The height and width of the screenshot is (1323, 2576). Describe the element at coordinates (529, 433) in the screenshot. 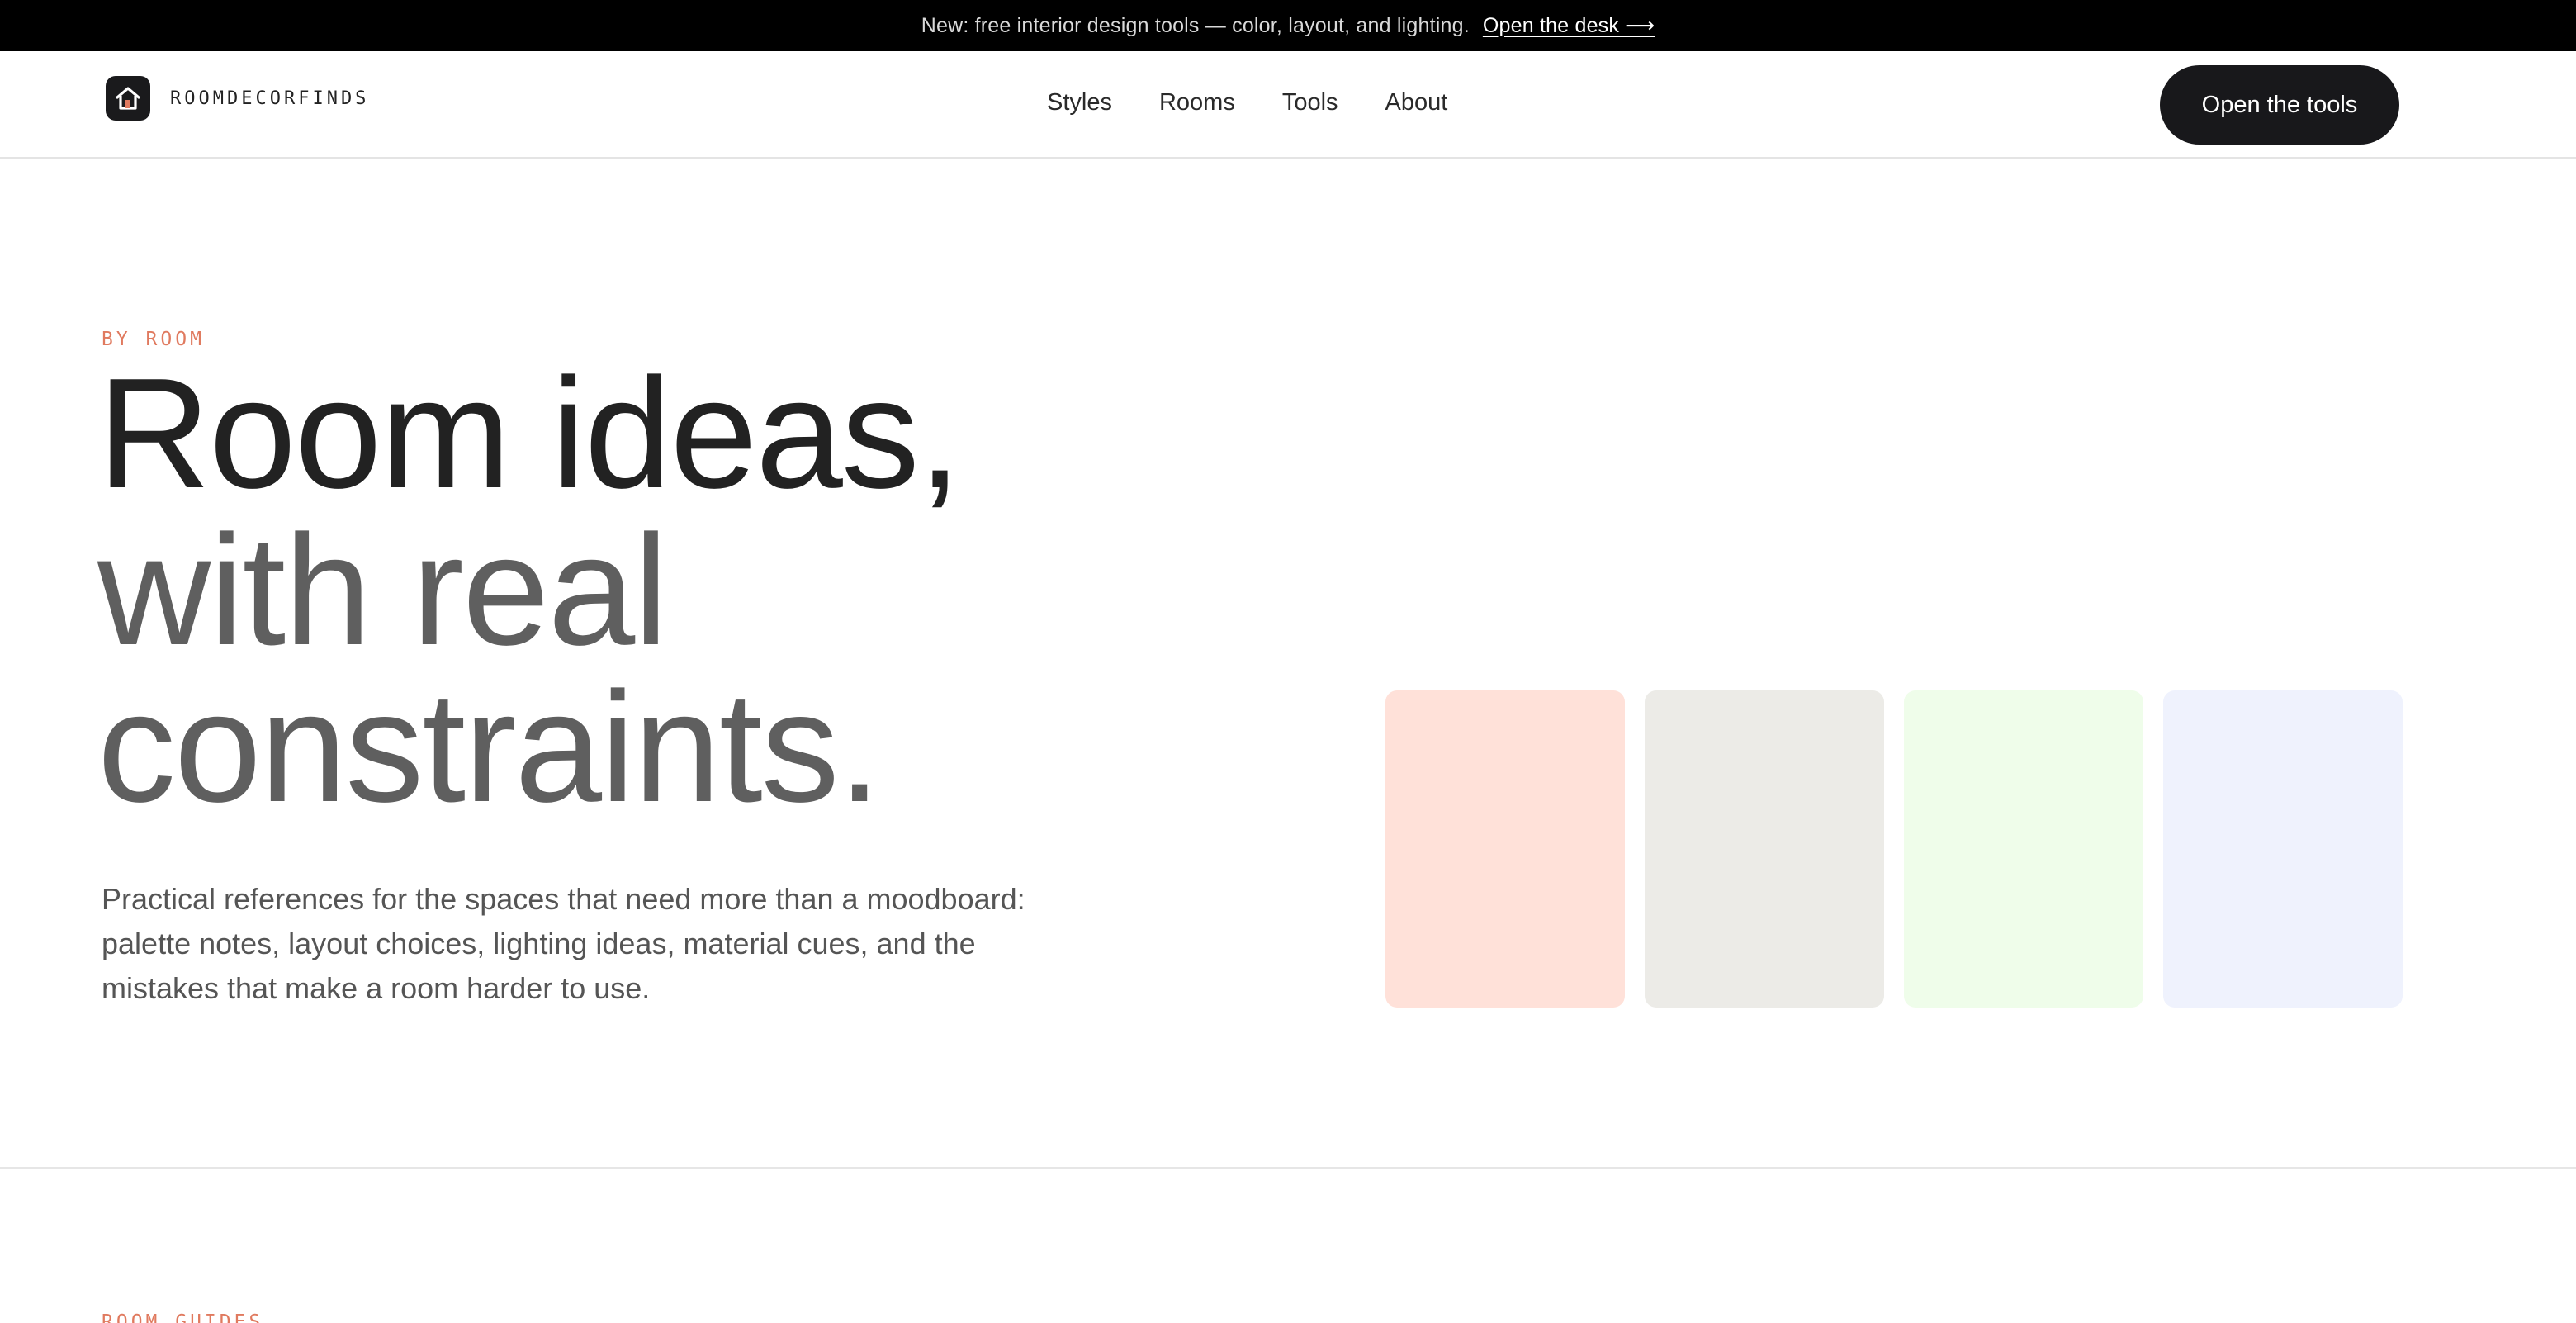

I see `headline-line-1: Room ideas,` at that location.